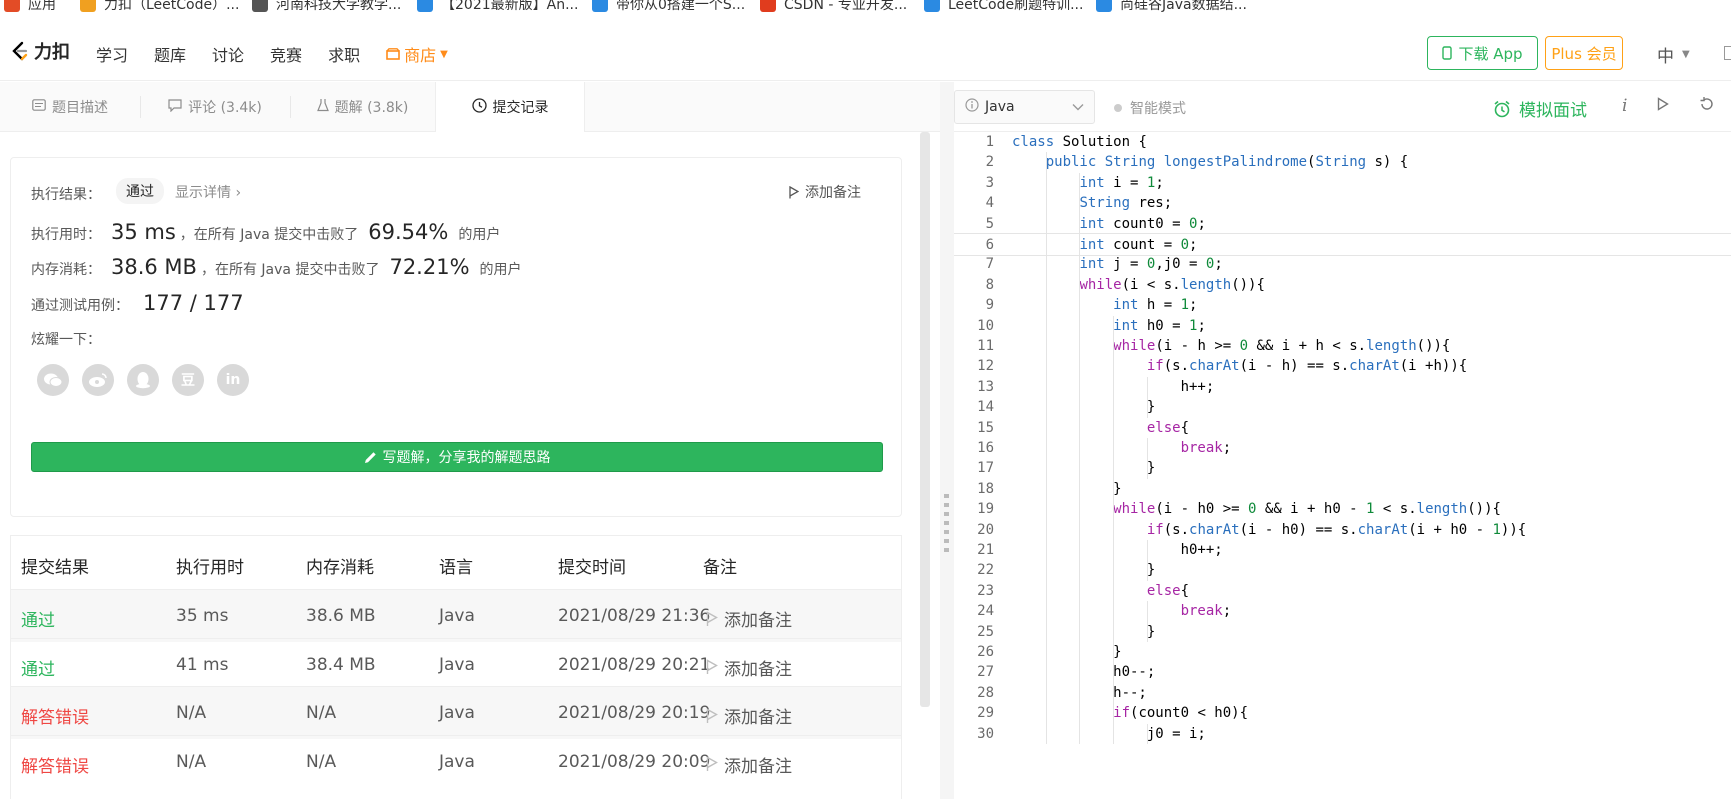 This screenshot has width=1731, height=799. I want to click on nav-item-discuss: 讨论, so click(228, 54).